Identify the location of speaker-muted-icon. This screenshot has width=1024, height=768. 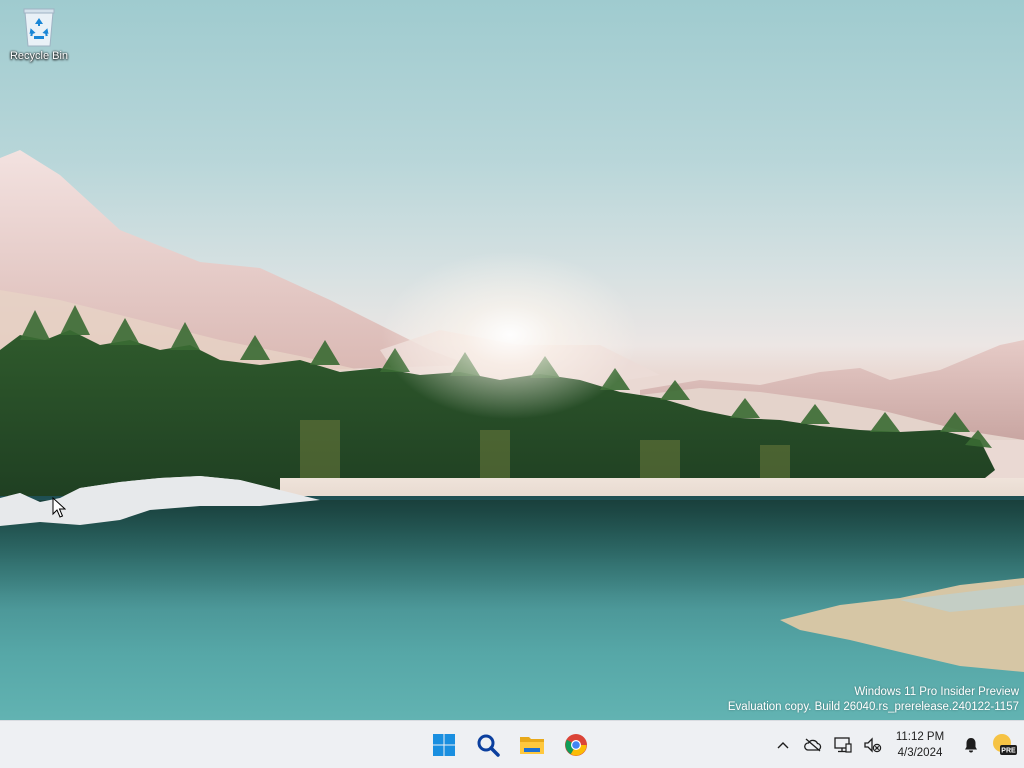
(873, 744).